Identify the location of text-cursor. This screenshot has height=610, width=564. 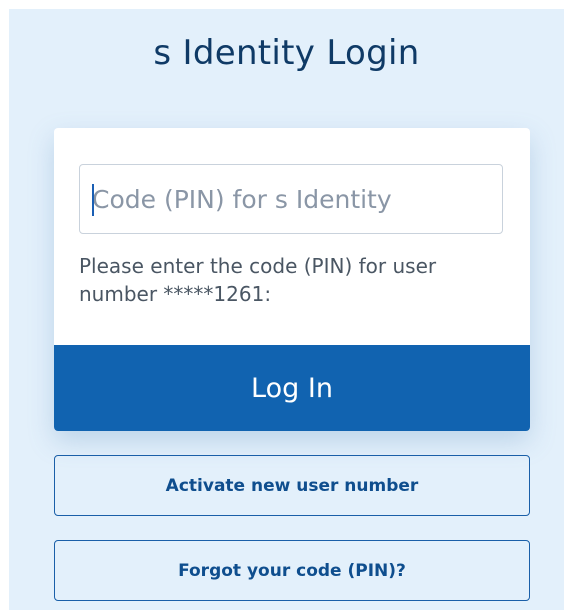
(93, 200).